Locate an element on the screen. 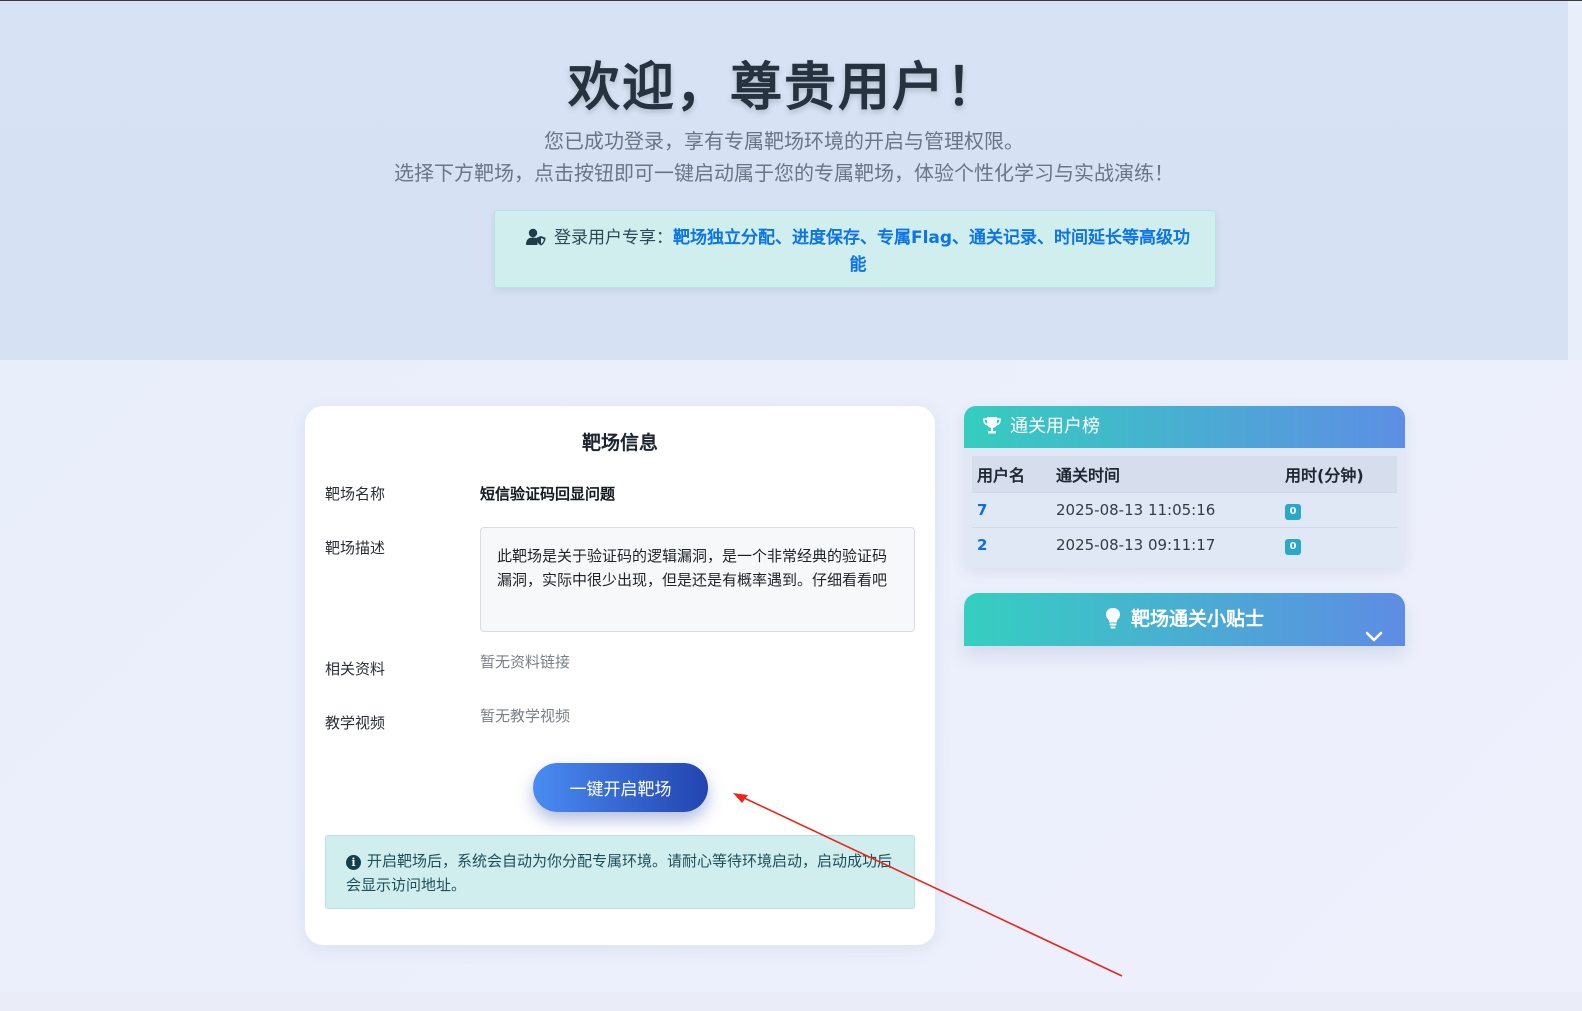  range-name-label: 靶场名称 is located at coordinates (355, 494).